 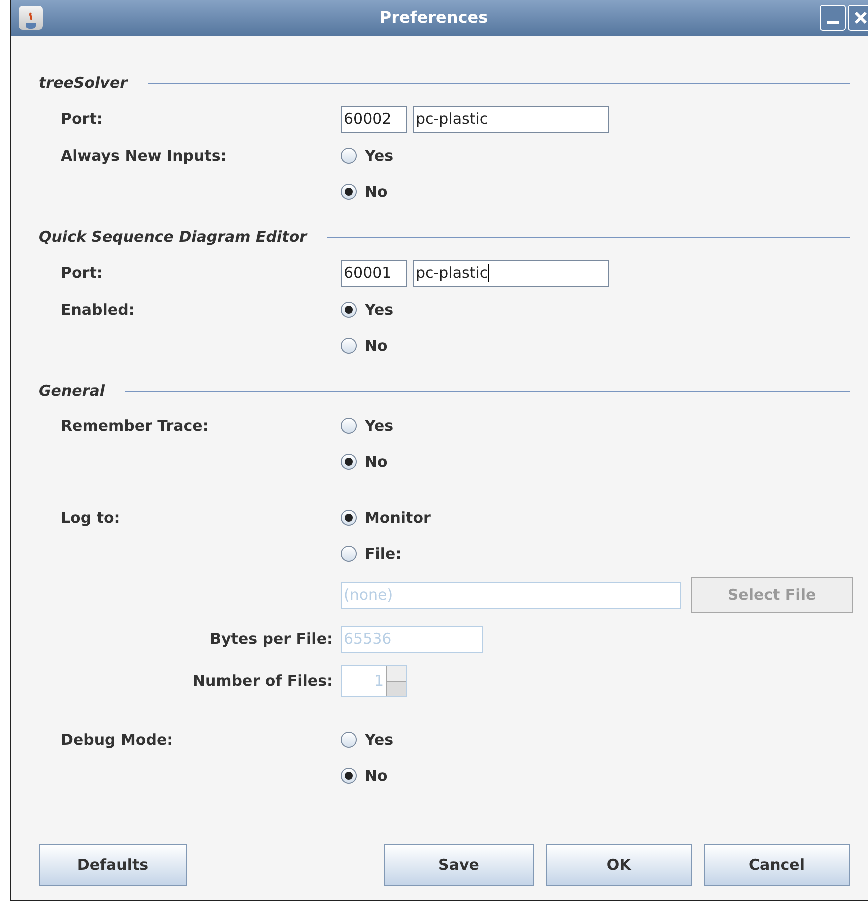 What do you see at coordinates (173, 237) in the screenshot?
I see `section-title: Quick Sequence Diagram Editor` at bounding box center [173, 237].